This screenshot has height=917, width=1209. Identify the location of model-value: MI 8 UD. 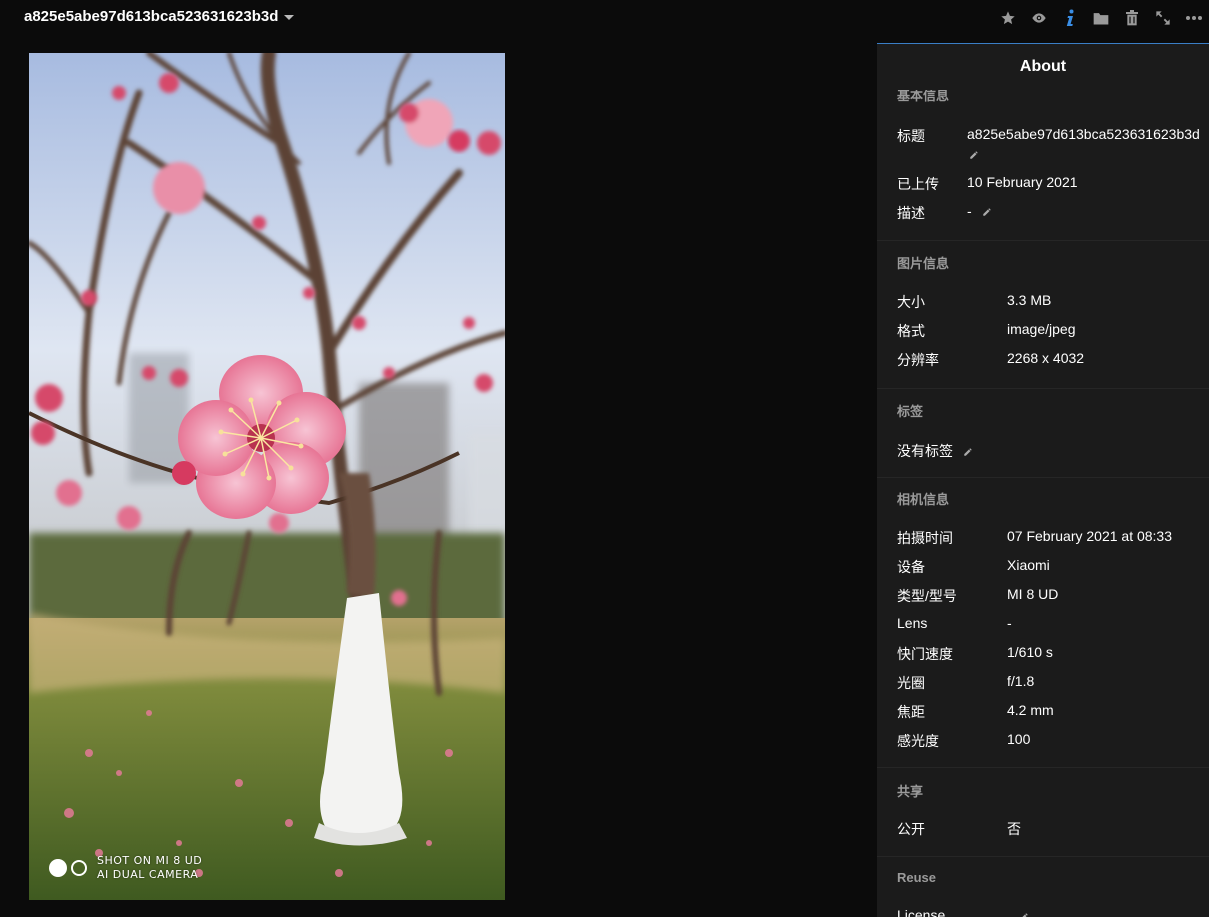
(1033, 594).